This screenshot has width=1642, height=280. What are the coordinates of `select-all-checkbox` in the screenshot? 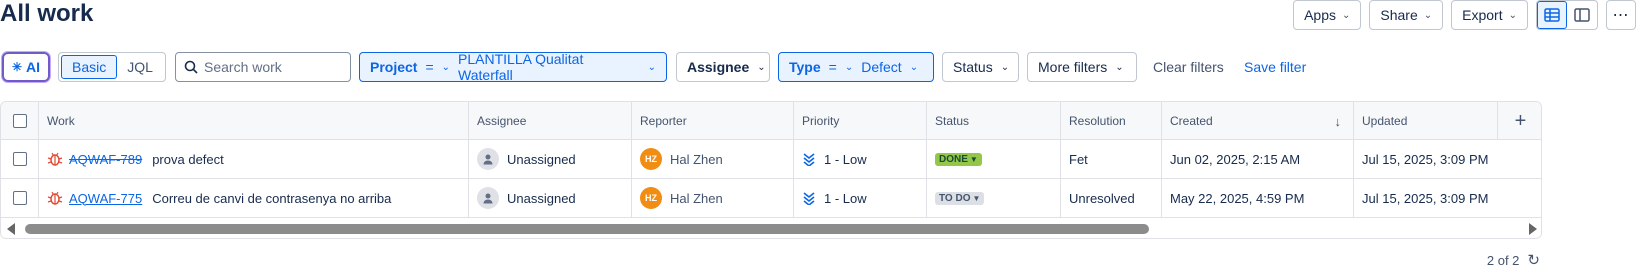 It's located at (19, 121).